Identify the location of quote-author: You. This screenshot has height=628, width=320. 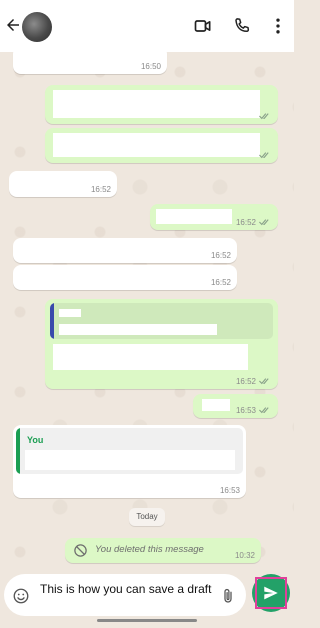
(35, 440).